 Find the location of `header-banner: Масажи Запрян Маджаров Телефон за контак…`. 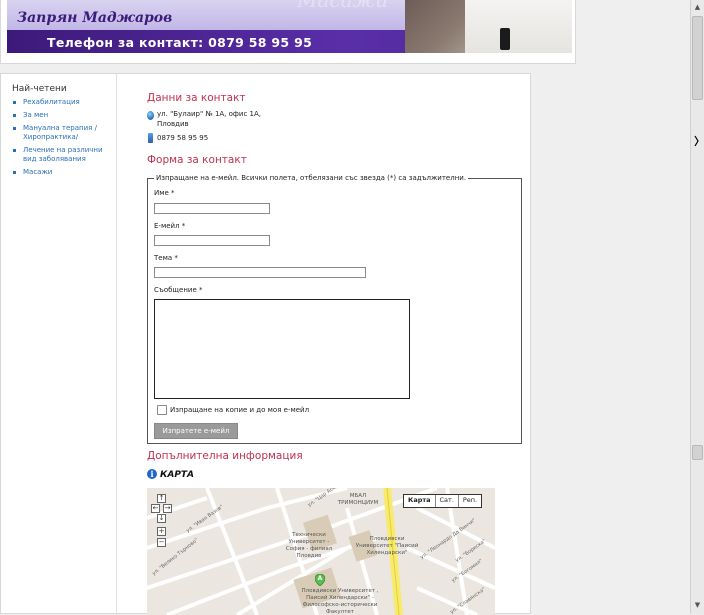

header-banner: Масажи Запрян Маджаров Телефон за контак… is located at coordinates (289, 26).